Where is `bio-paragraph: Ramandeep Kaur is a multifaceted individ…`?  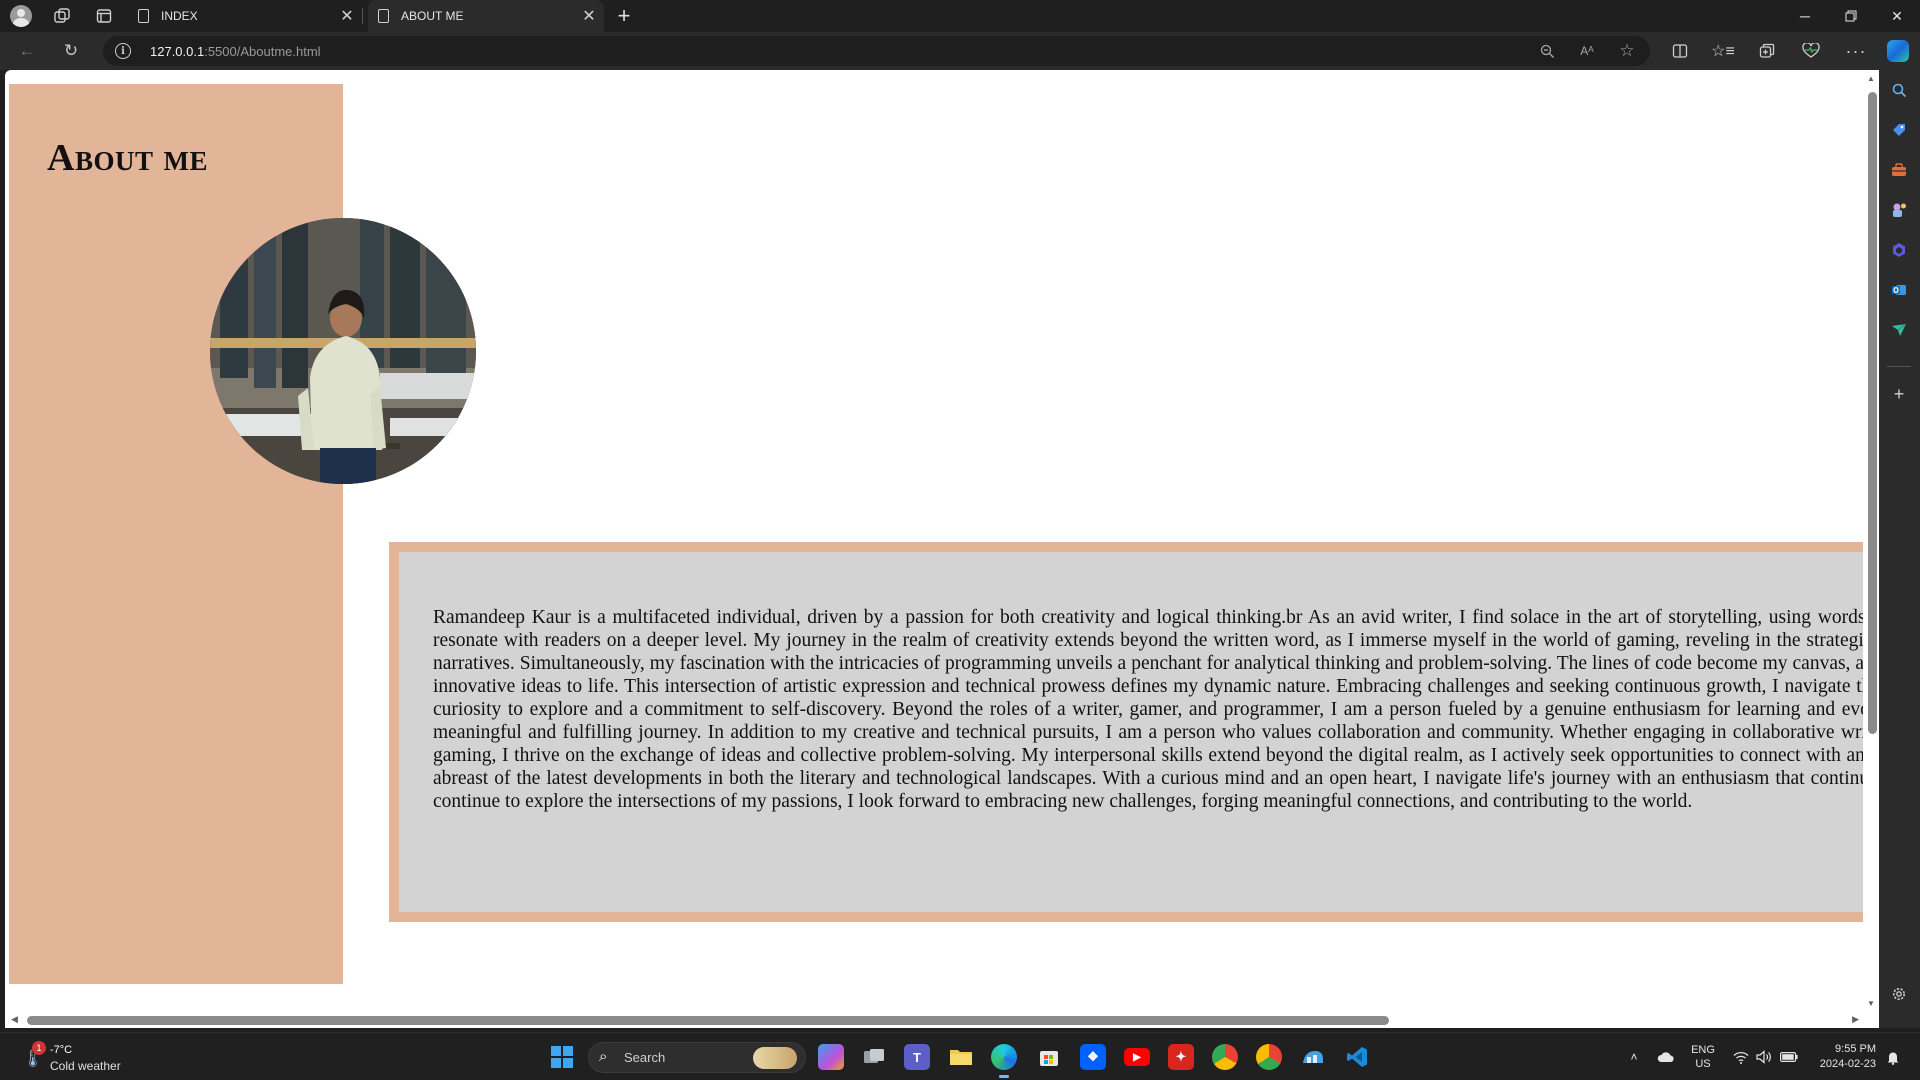 bio-paragraph: Ramandeep Kaur is a multifaceted individ… is located at coordinates (1151, 709).